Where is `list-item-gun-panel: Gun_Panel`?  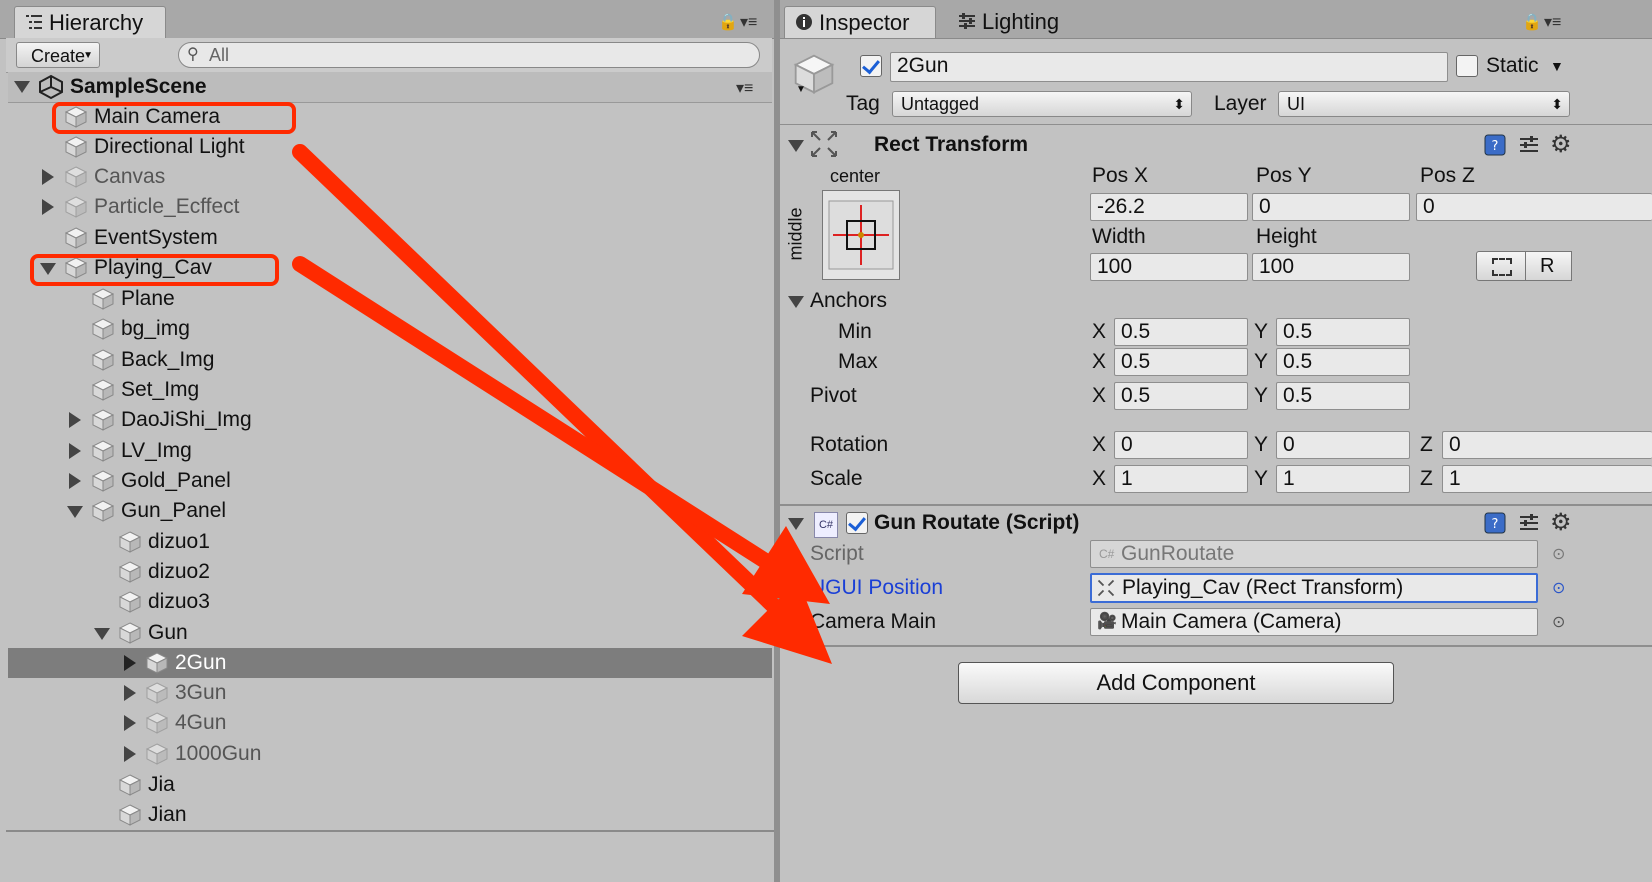 list-item-gun-panel: Gun_Panel is located at coordinates (158, 511).